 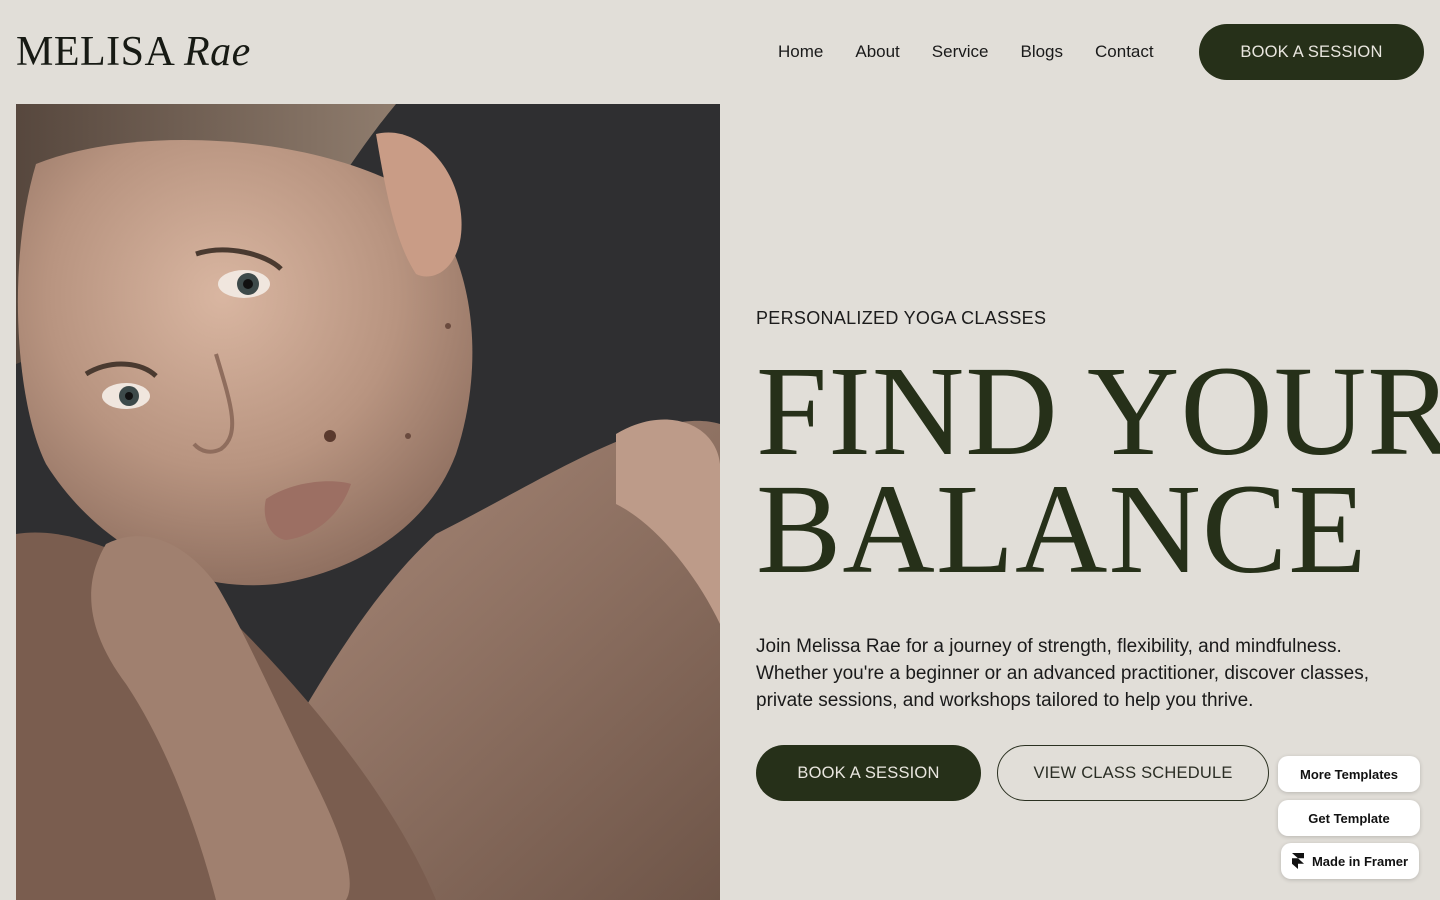 I want to click on brand-name-regular: MELISA, so click(x=95, y=52).